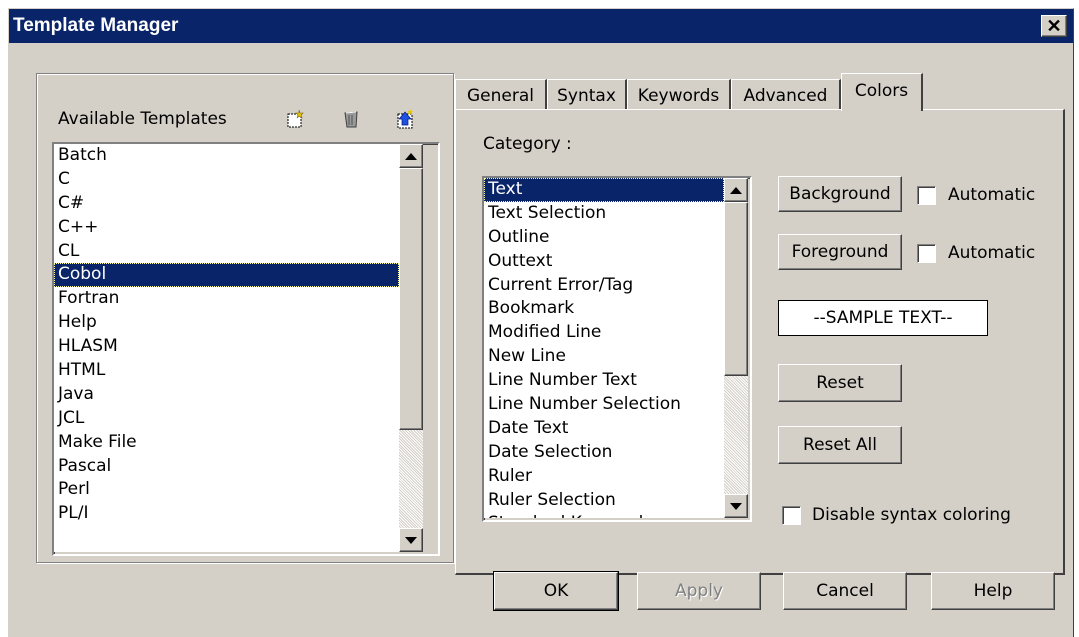 This screenshot has height=637, width=1079. What do you see at coordinates (992, 195) in the screenshot?
I see `automatic-background-label: Automatic` at bounding box center [992, 195].